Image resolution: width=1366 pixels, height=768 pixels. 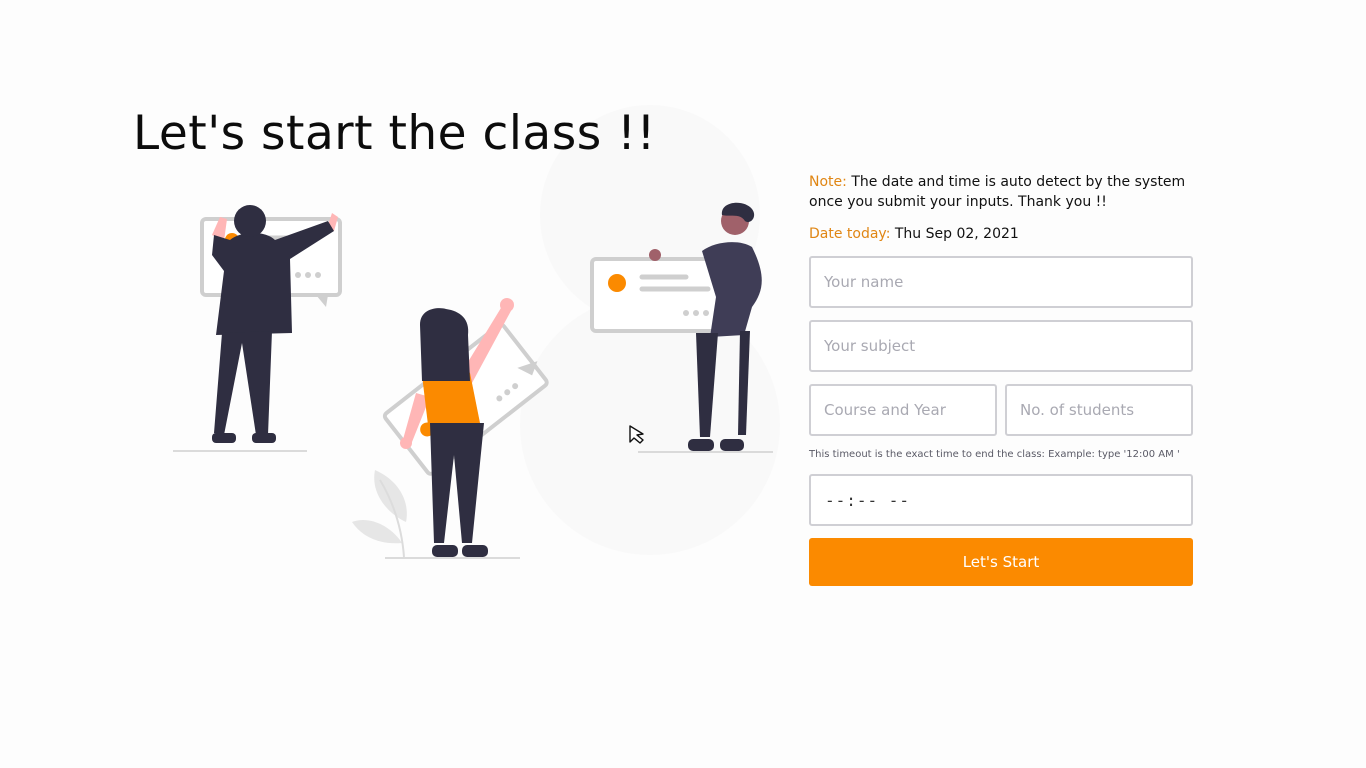 I want to click on students-count-input, so click(x=1099, y=410).